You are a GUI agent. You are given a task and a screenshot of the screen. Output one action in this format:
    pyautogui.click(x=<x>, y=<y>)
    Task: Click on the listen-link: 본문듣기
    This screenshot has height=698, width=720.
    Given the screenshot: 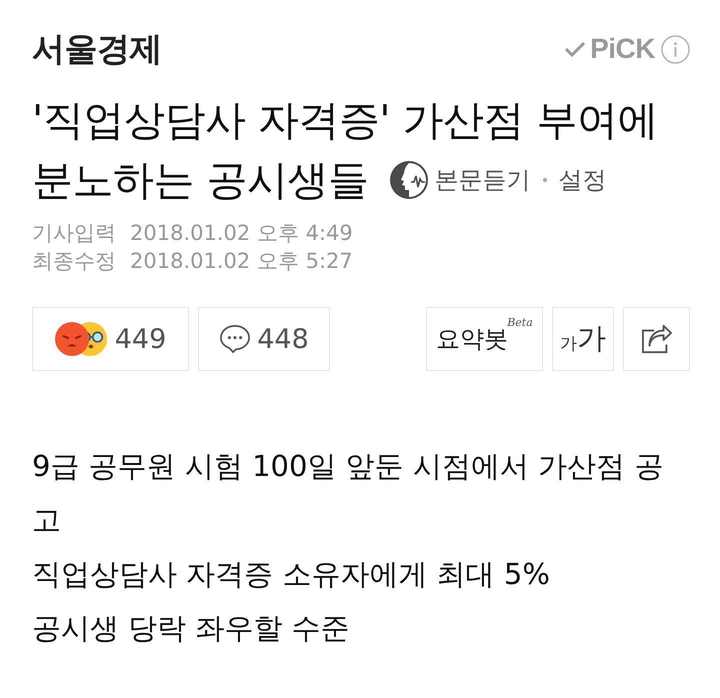 What is the action you would take?
    pyautogui.click(x=482, y=180)
    